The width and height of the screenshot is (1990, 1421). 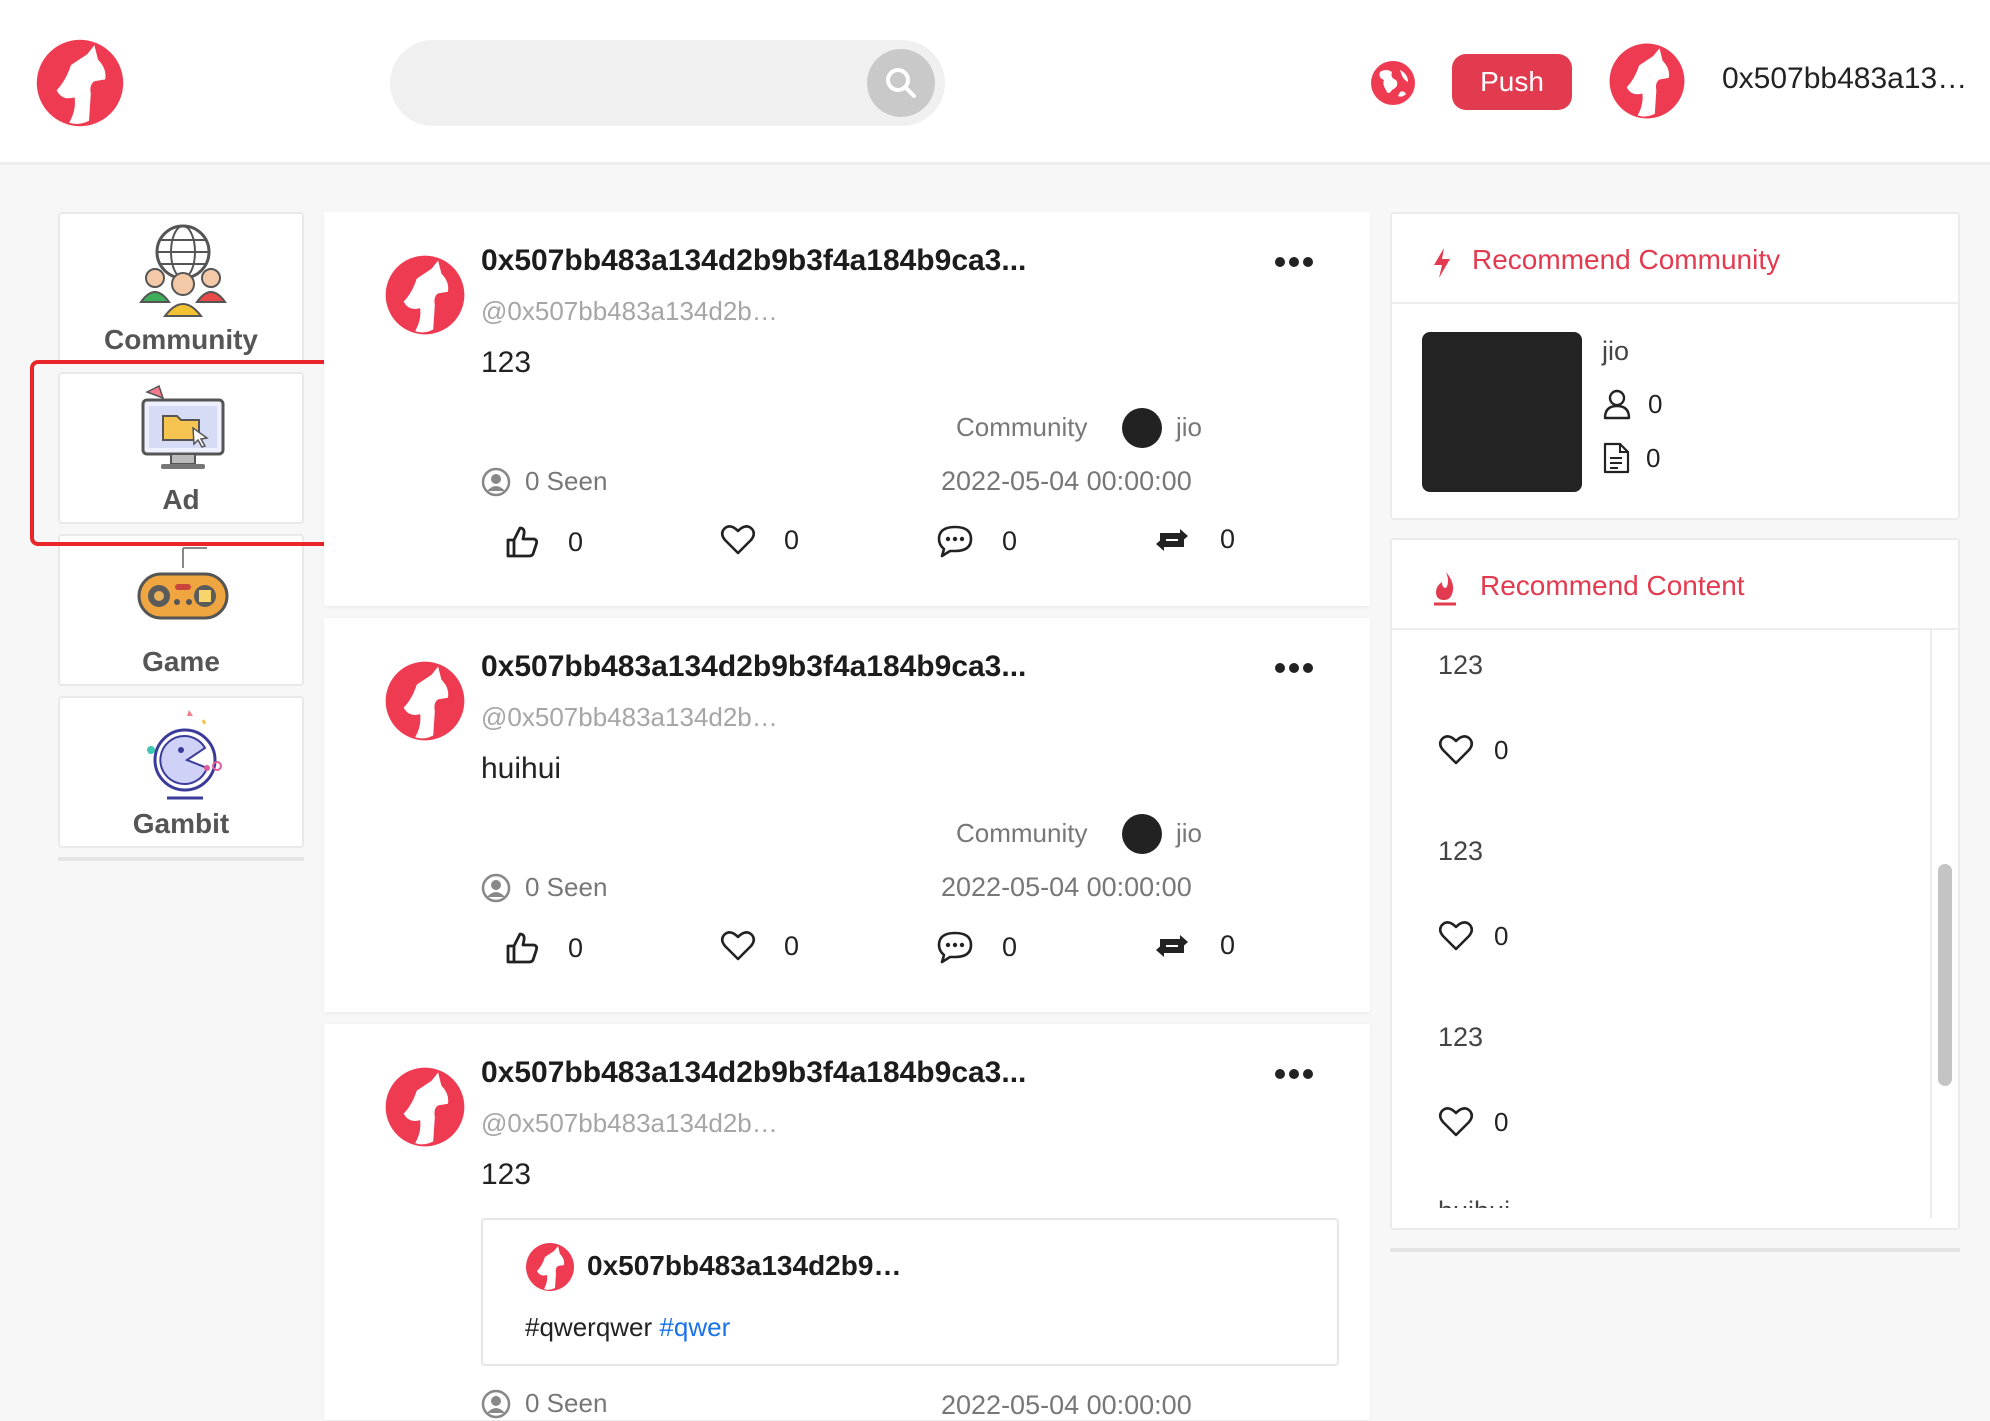 What do you see at coordinates (1502, 412) in the screenshot?
I see `community-cover-image` at bounding box center [1502, 412].